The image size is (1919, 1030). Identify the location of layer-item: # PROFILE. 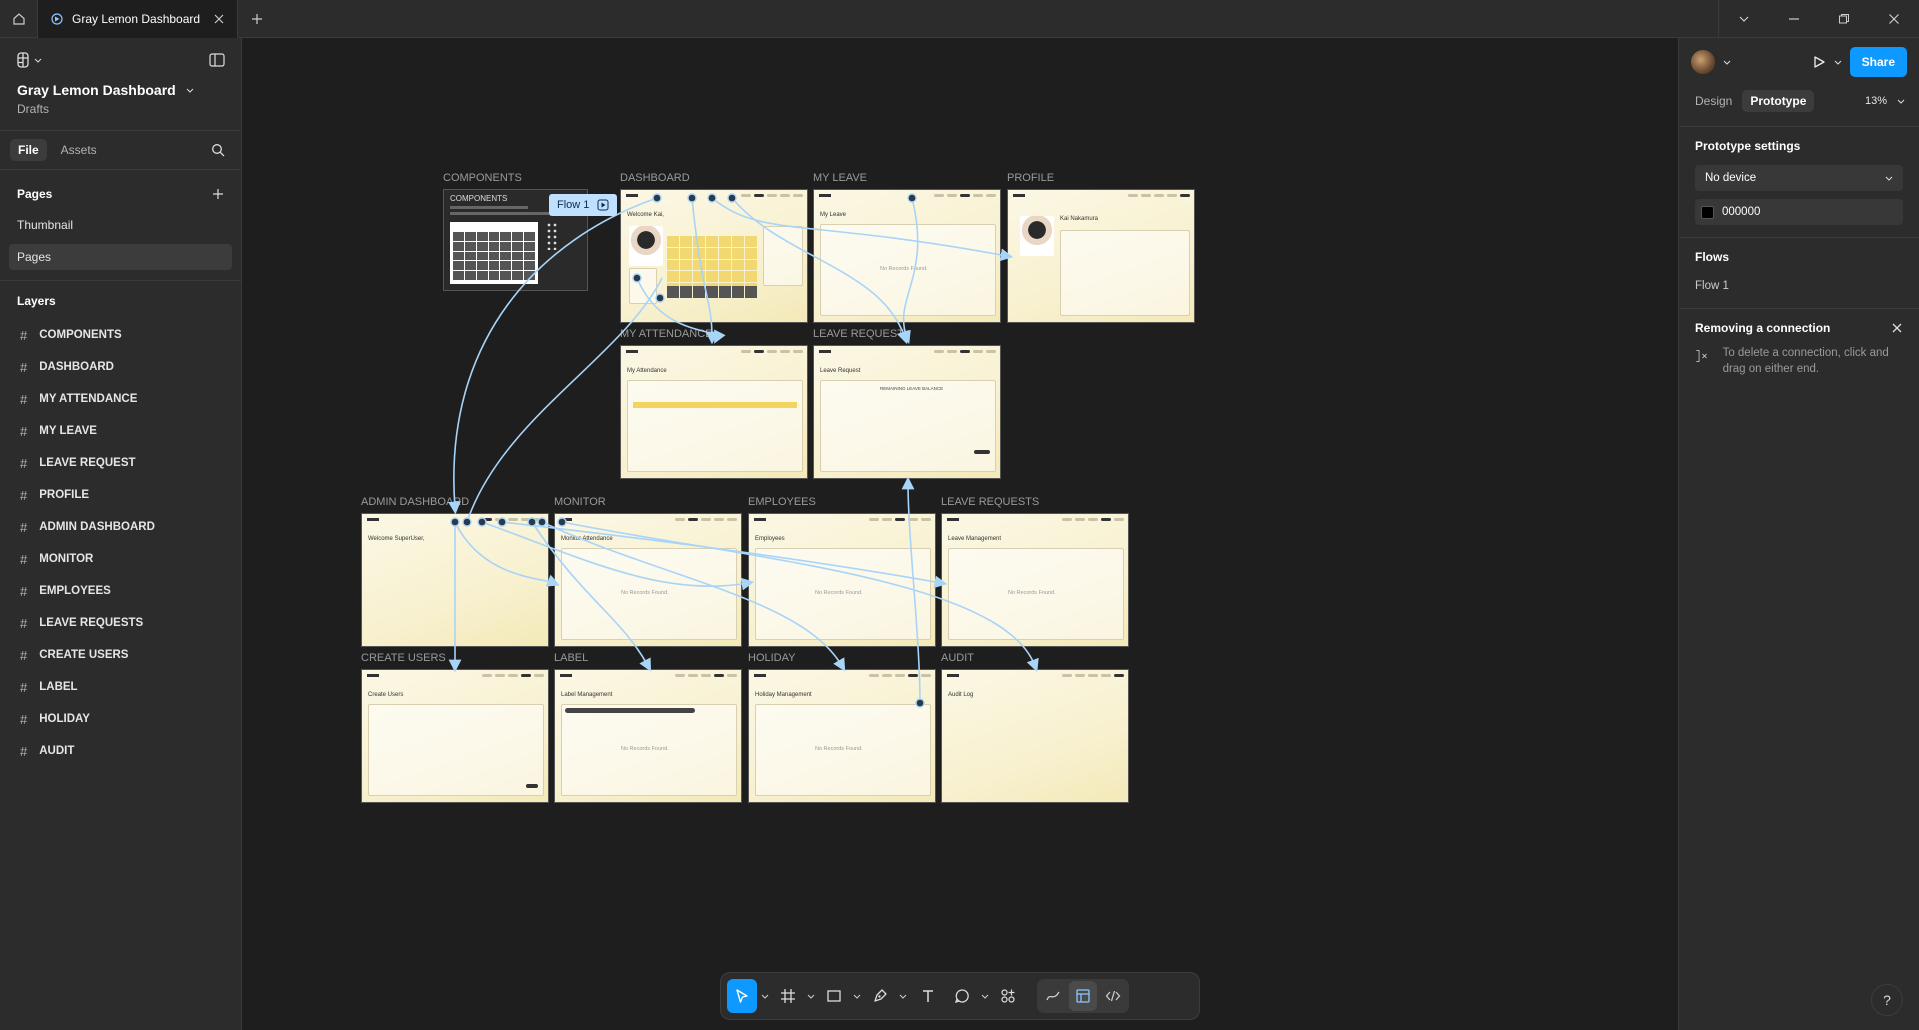
(120, 495).